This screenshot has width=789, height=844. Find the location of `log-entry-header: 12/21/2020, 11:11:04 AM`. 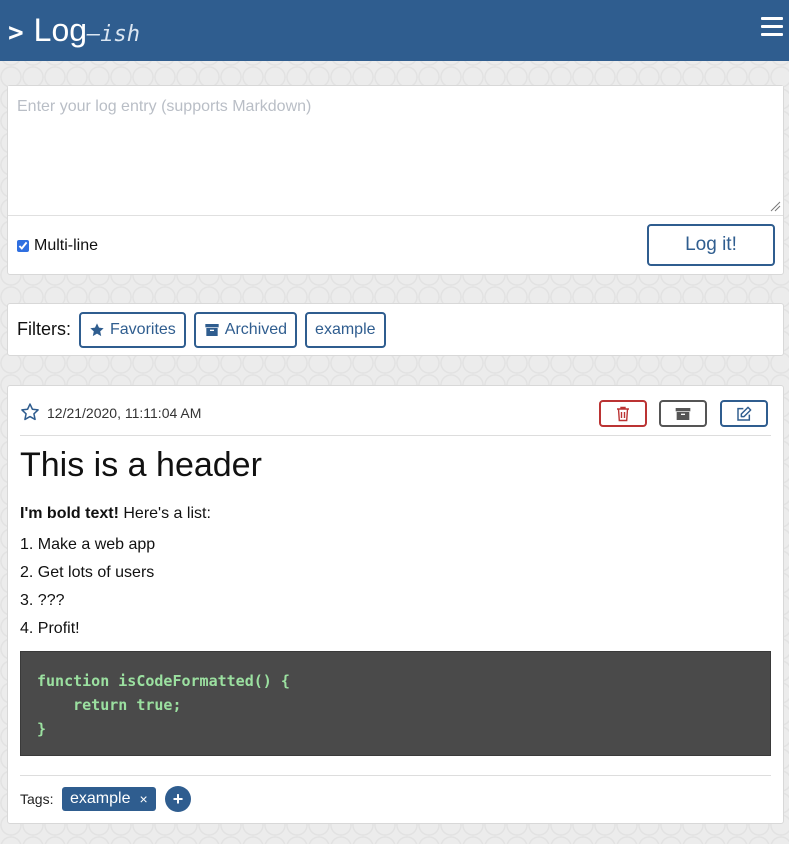

log-entry-header: 12/21/2020, 11:11:04 AM is located at coordinates (395, 418).